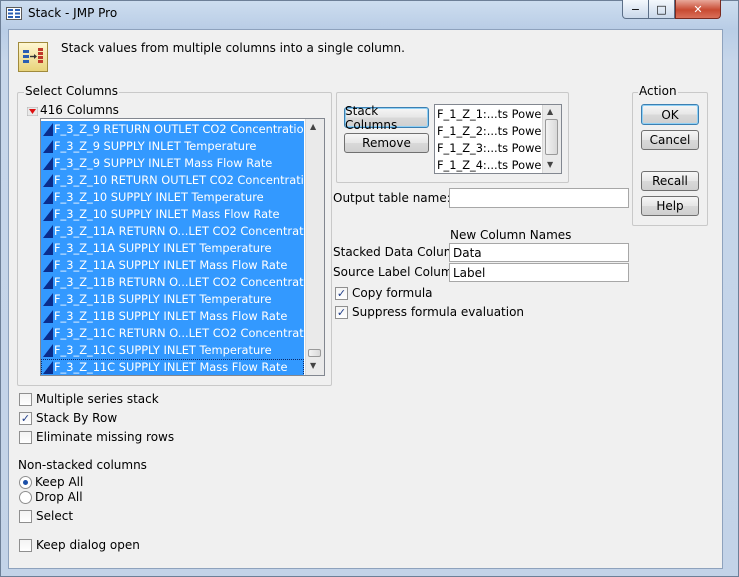 The width and height of the screenshot is (739, 577). Describe the element at coordinates (88, 545) in the screenshot. I see `keep-dialog-open-label: Keep dialog open` at that location.